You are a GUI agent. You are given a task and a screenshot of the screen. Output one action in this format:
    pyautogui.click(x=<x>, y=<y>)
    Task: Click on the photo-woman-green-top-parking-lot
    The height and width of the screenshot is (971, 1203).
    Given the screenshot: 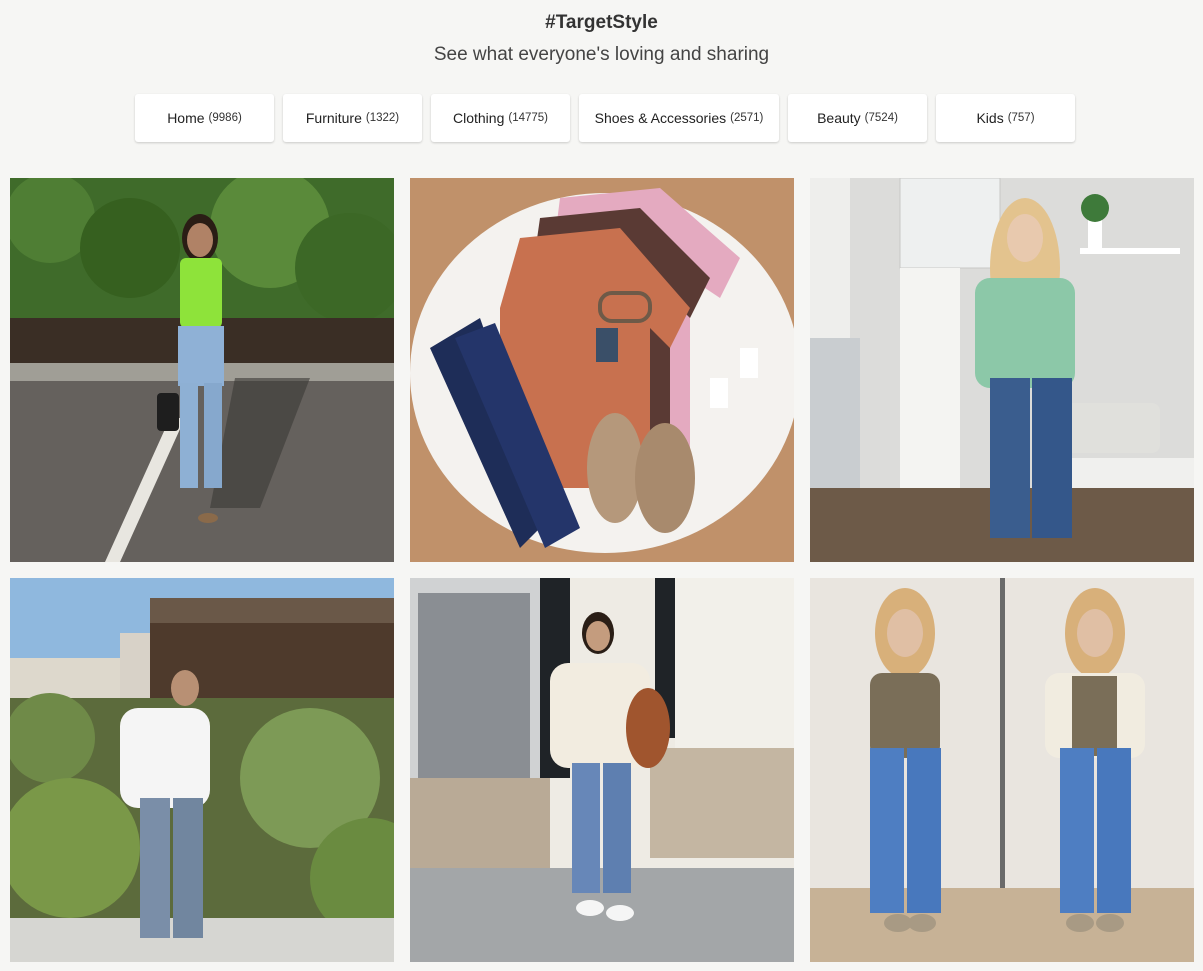 What is the action you would take?
    pyautogui.click(x=202, y=370)
    